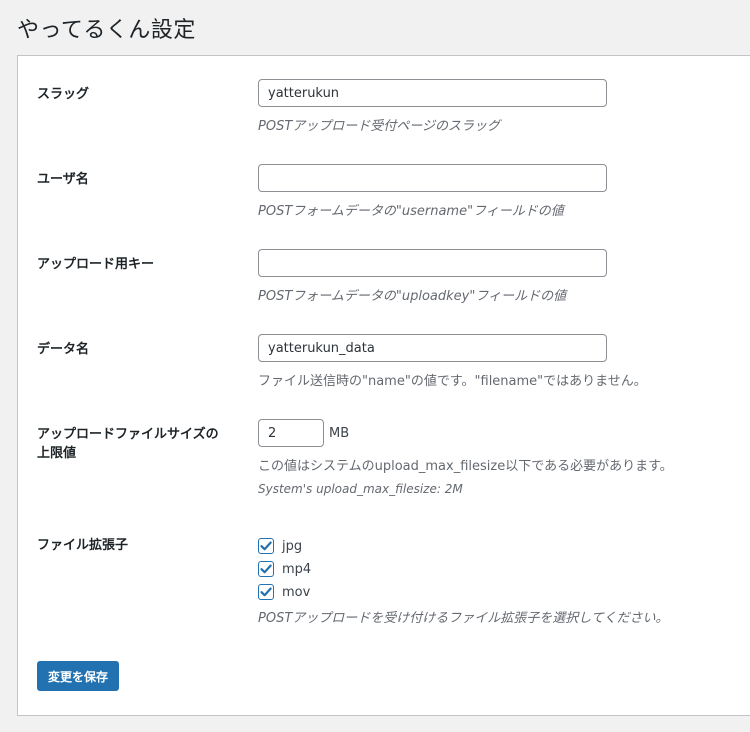  I want to click on save-button: 変更を保存, so click(78, 676).